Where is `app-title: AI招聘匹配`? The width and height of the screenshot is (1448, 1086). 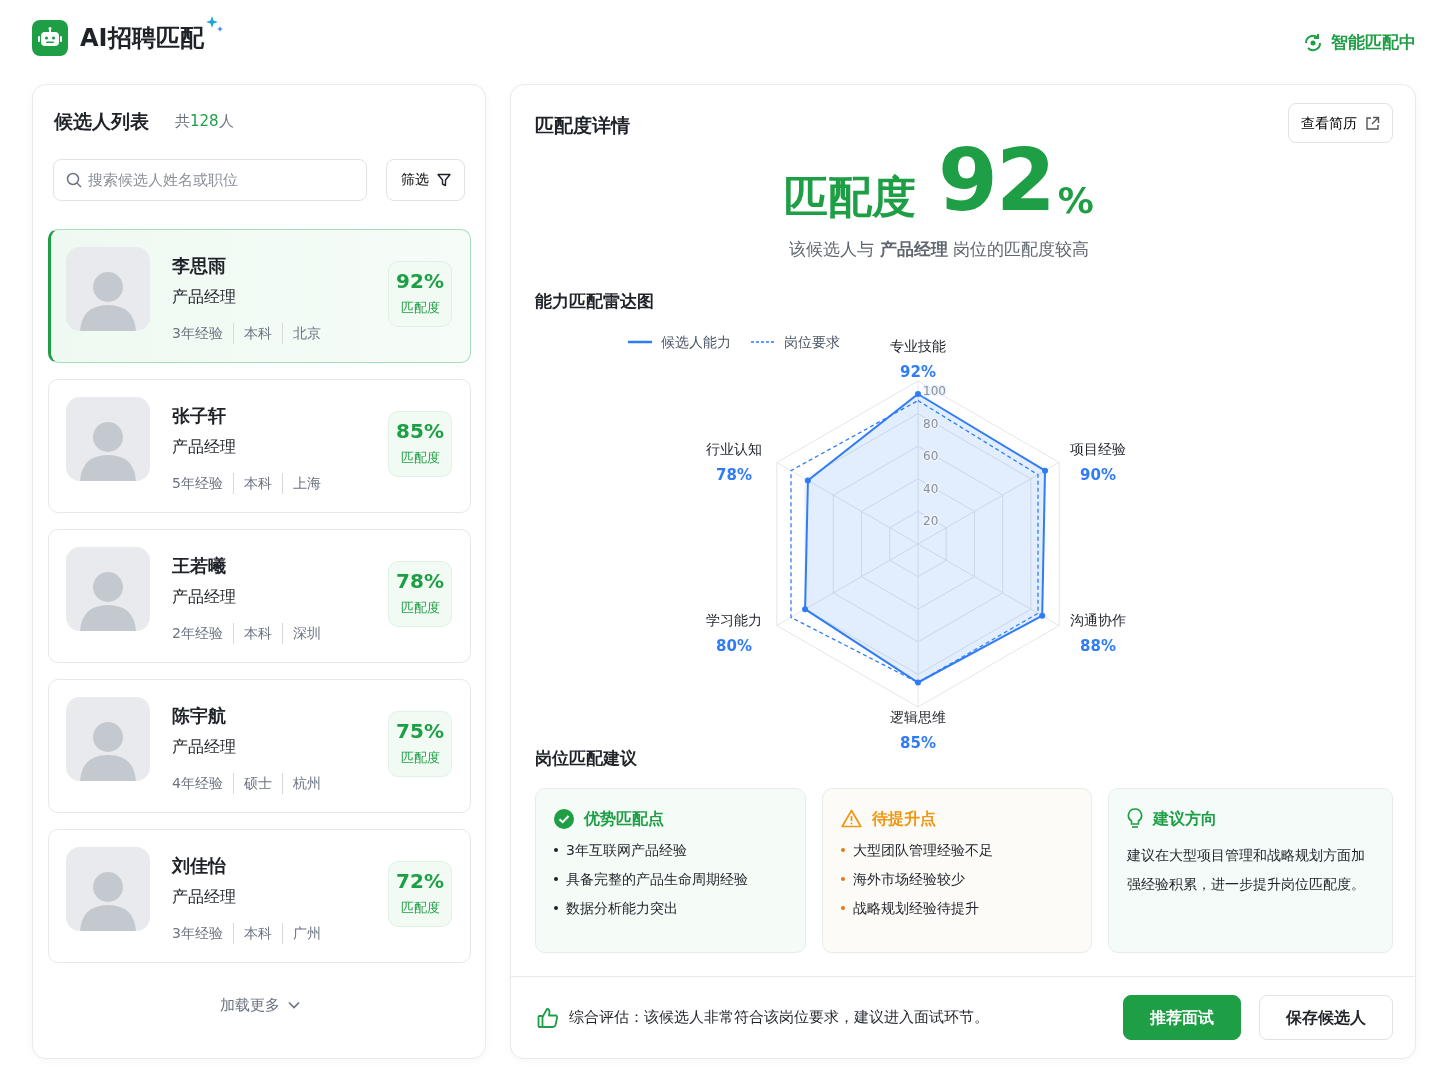 app-title: AI招聘匹配 is located at coordinates (142, 38).